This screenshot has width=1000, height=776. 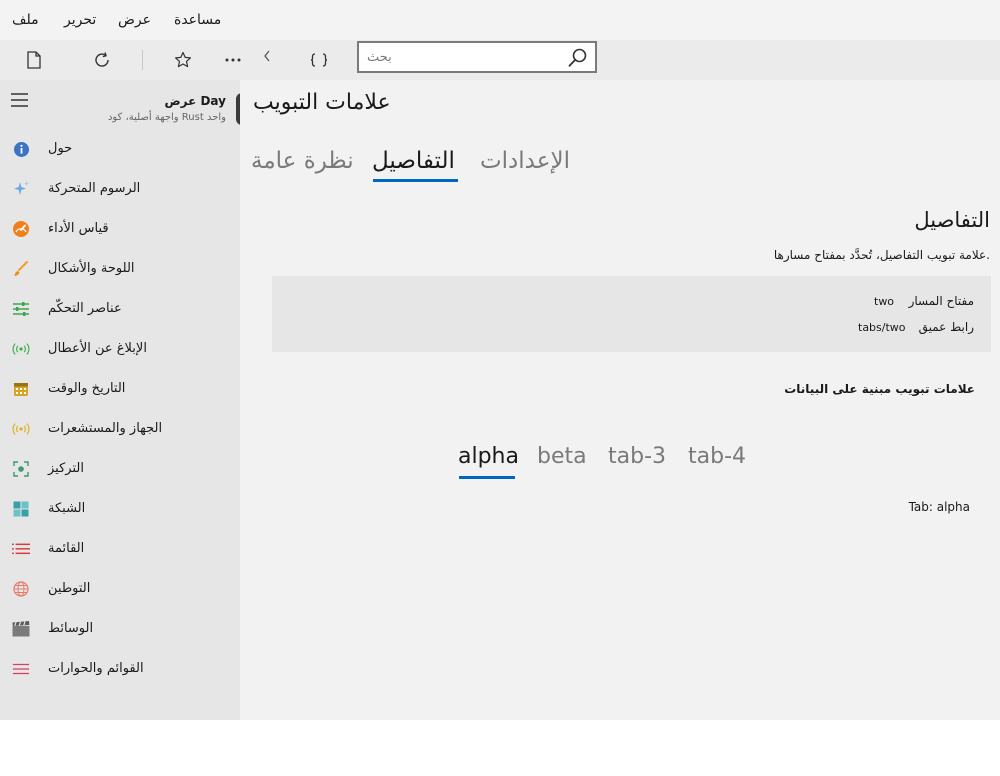 I want to click on app-subtitle: واجهة أصلية، كود Rust واحد, so click(x=166, y=117).